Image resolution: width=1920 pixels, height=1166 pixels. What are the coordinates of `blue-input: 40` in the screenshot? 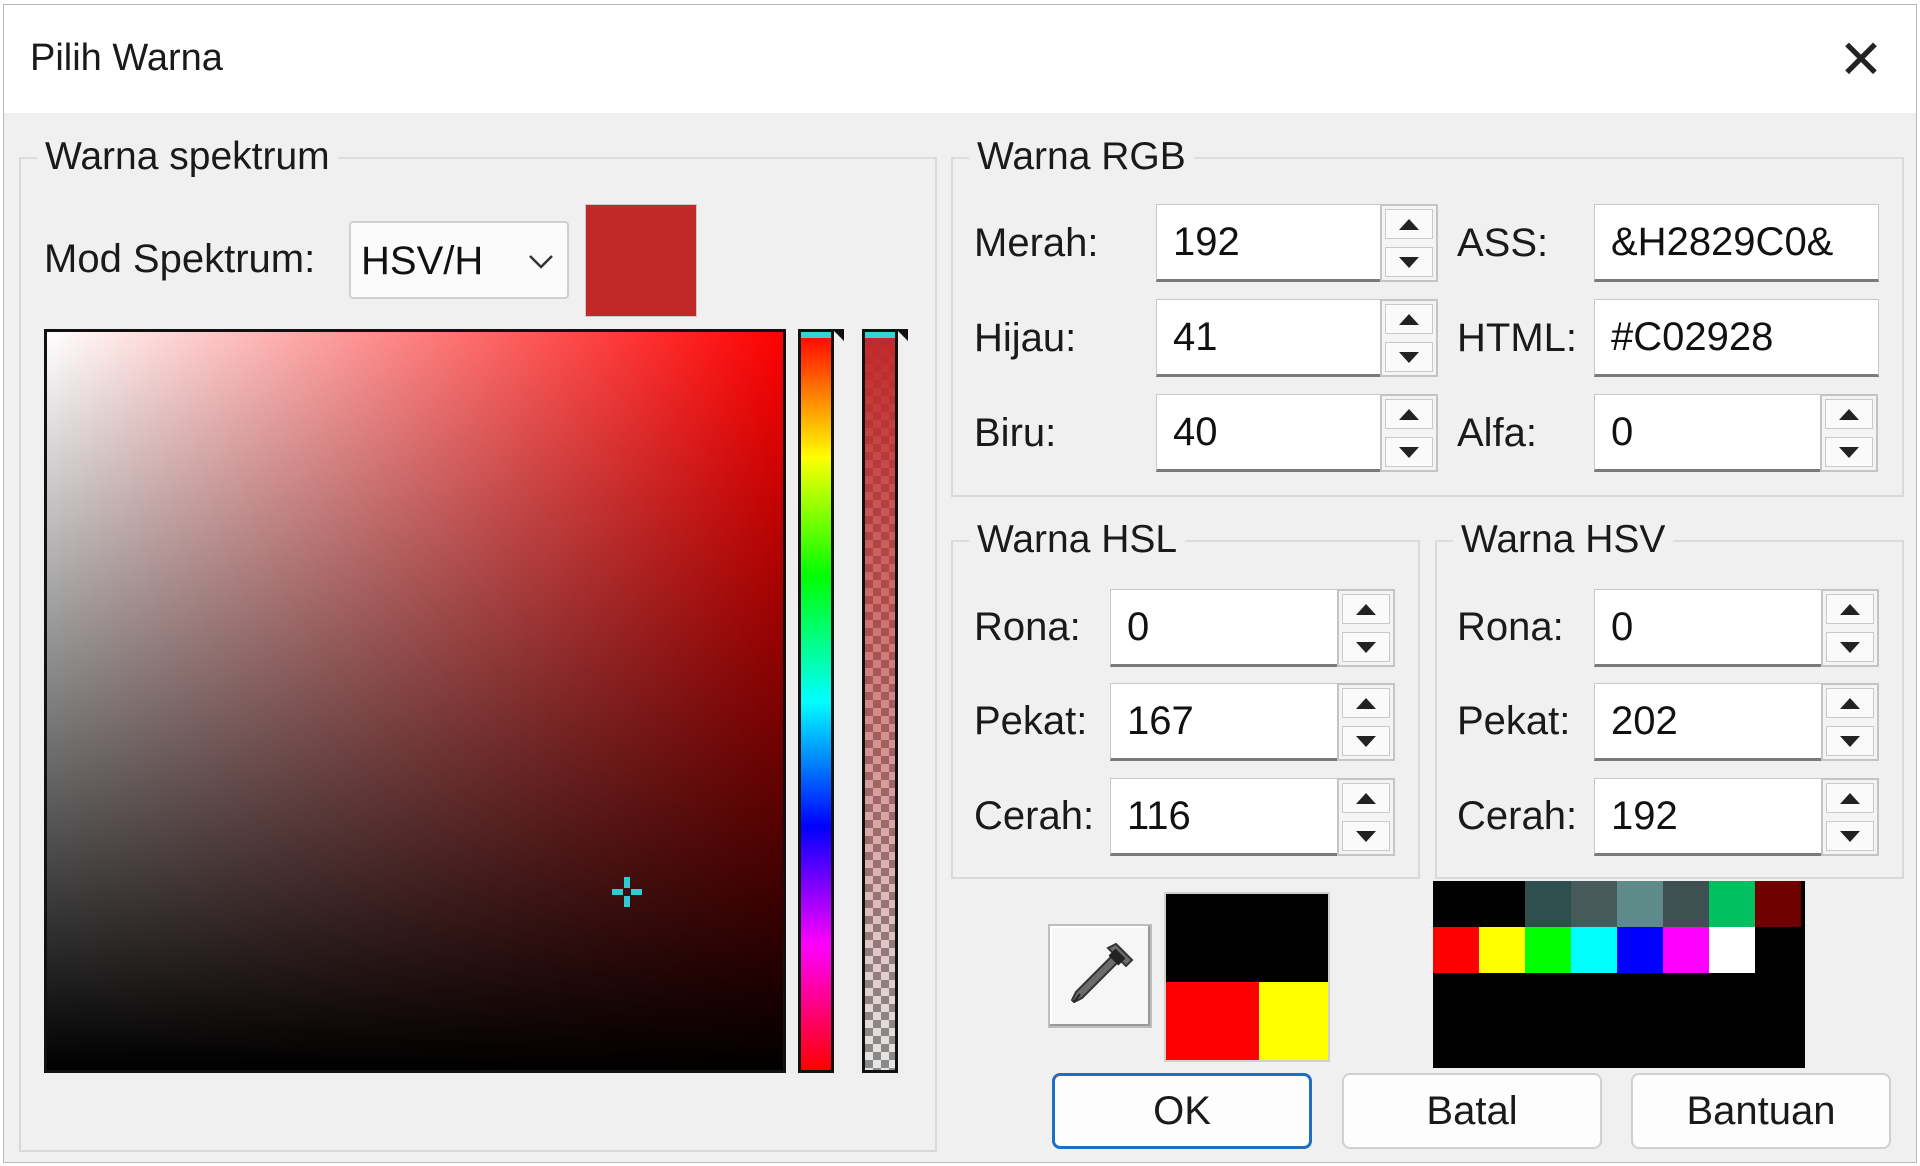 It's located at (1269, 433).